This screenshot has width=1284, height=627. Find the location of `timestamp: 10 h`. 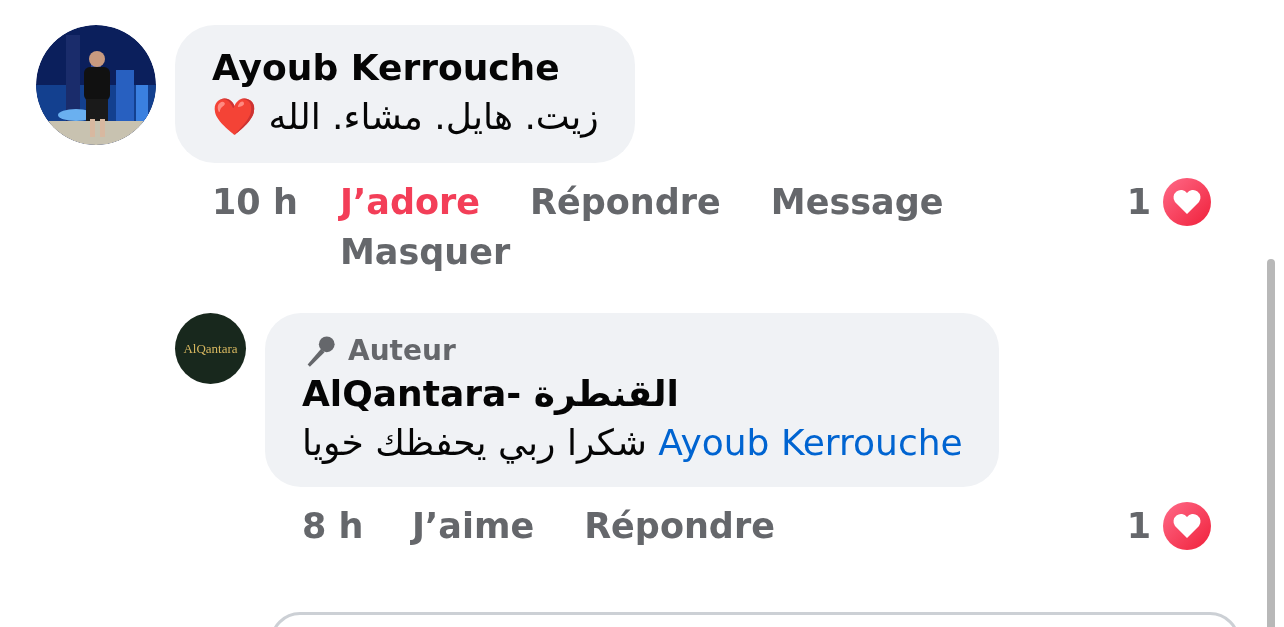

timestamp: 10 h is located at coordinates (255, 202).